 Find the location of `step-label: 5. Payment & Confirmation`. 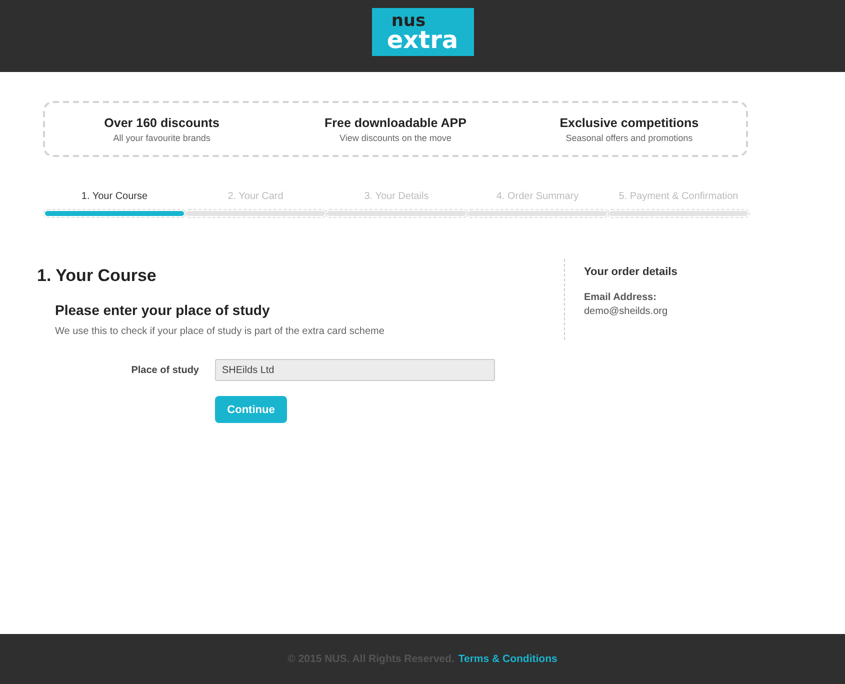

step-label: 5. Payment & Confirmation is located at coordinates (678, 196).